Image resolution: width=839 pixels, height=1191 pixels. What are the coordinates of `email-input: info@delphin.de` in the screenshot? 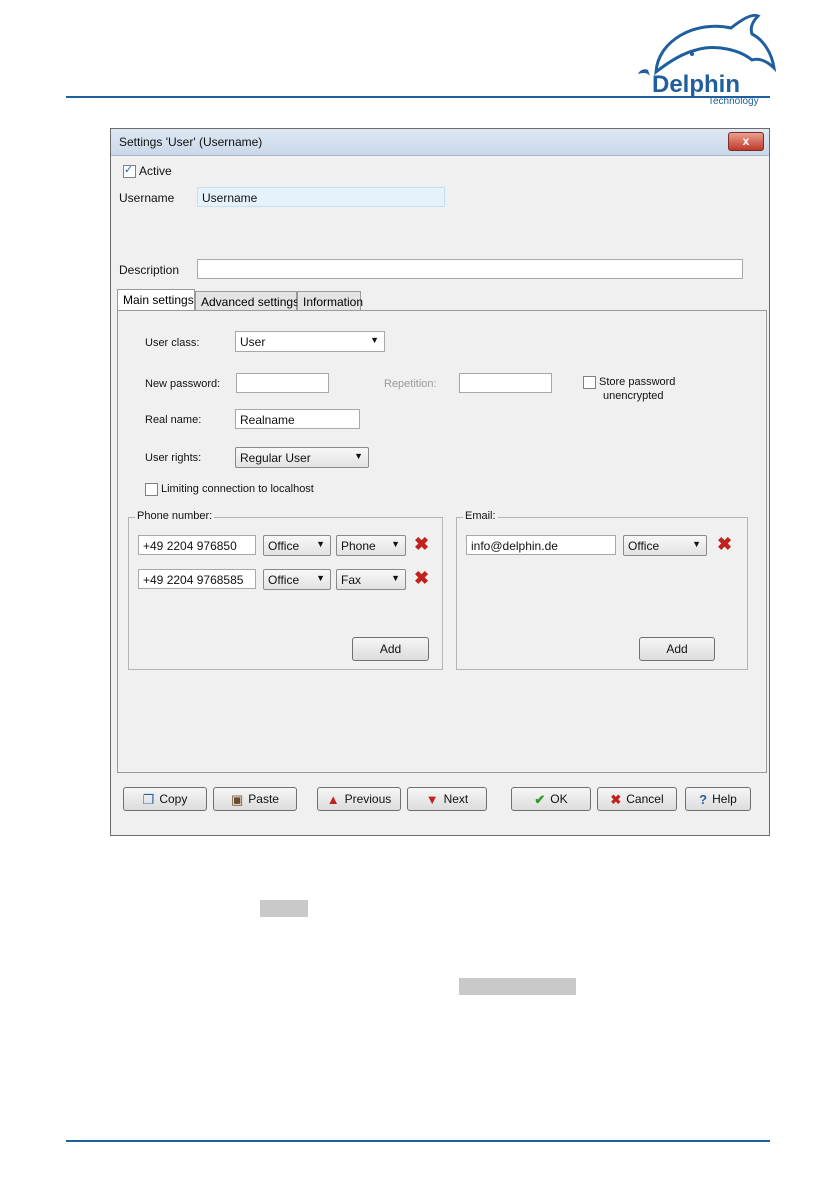 It's located at (541, 545).